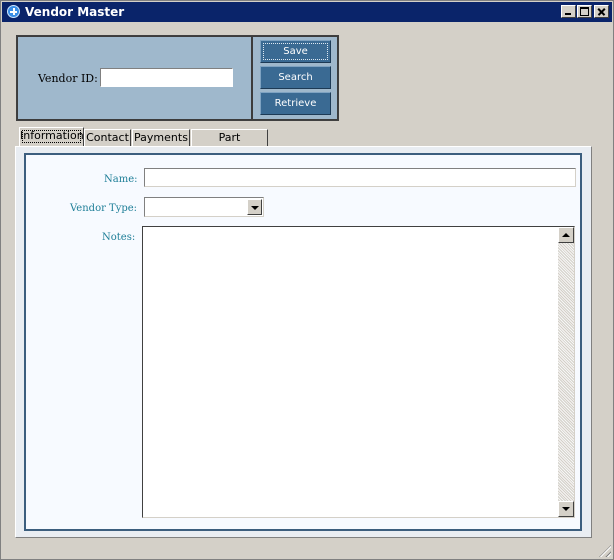  Describe the element at coordinates (104, 208) in the screenshot. I see `vendor-type-label: Vendor Type:` at that location.